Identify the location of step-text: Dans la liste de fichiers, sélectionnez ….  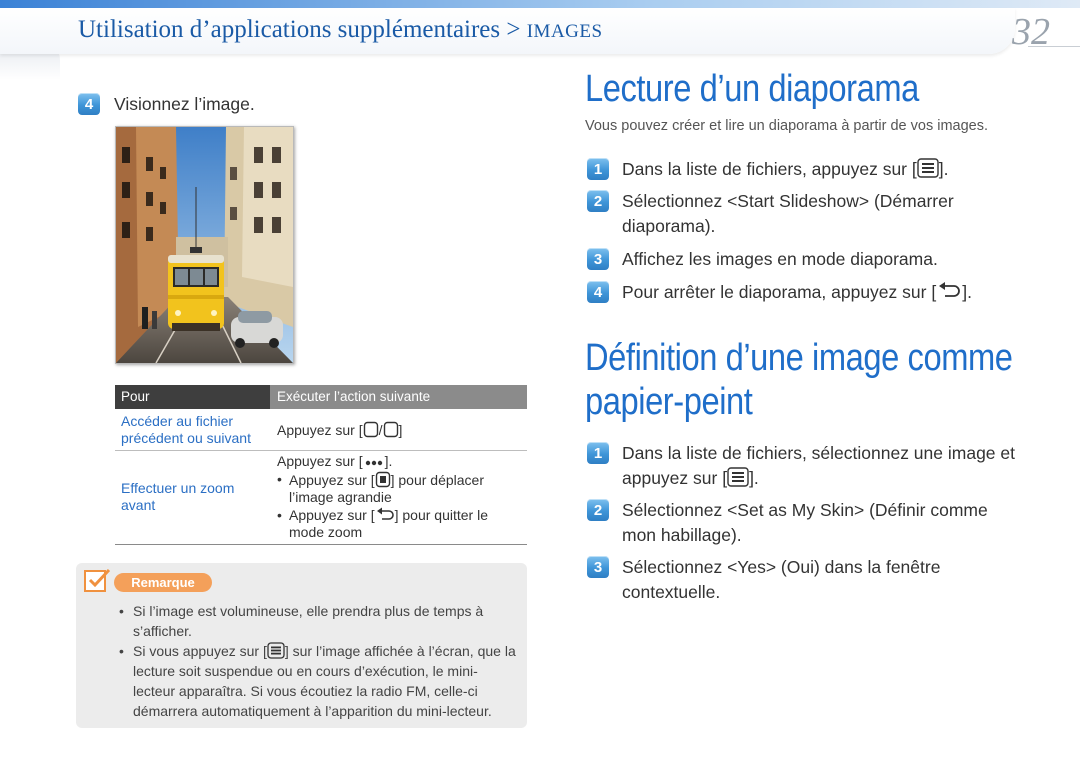
(832, 466).